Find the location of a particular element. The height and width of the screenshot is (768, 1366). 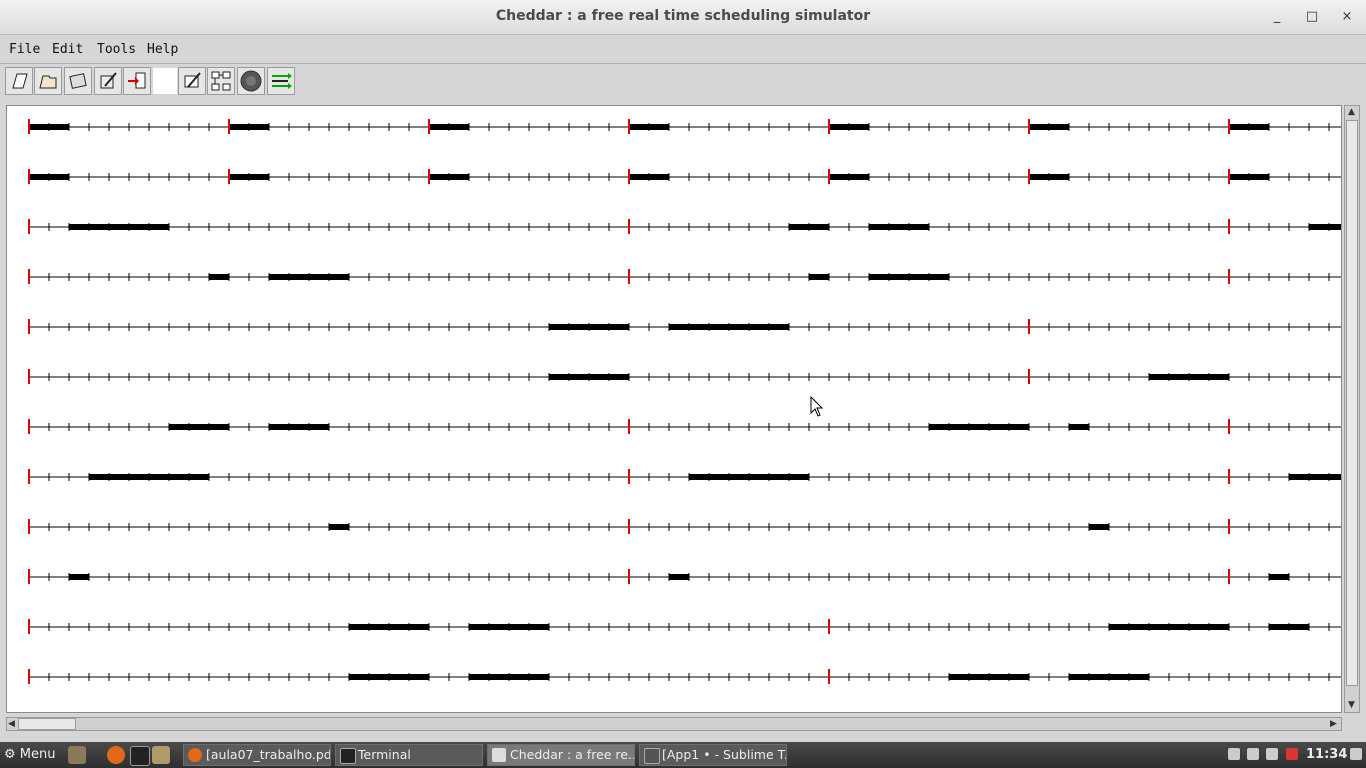

volume-icon is located at coordinates (1272, 754).